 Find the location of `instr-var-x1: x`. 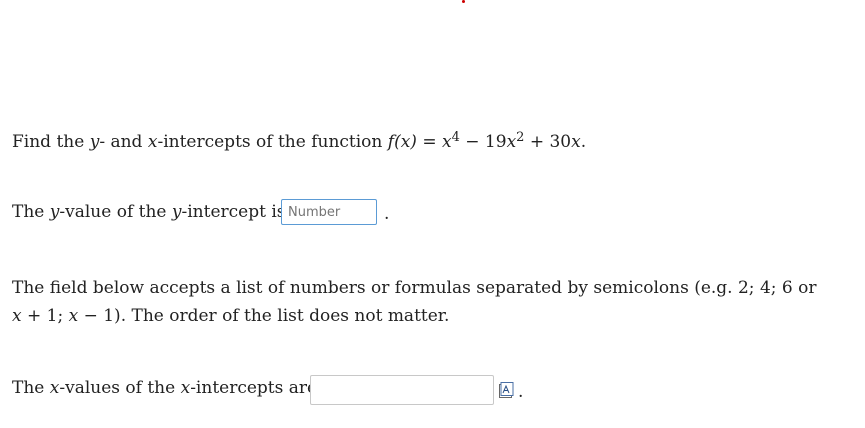

instr-var-x1: x is located at coordinates (17, 316).